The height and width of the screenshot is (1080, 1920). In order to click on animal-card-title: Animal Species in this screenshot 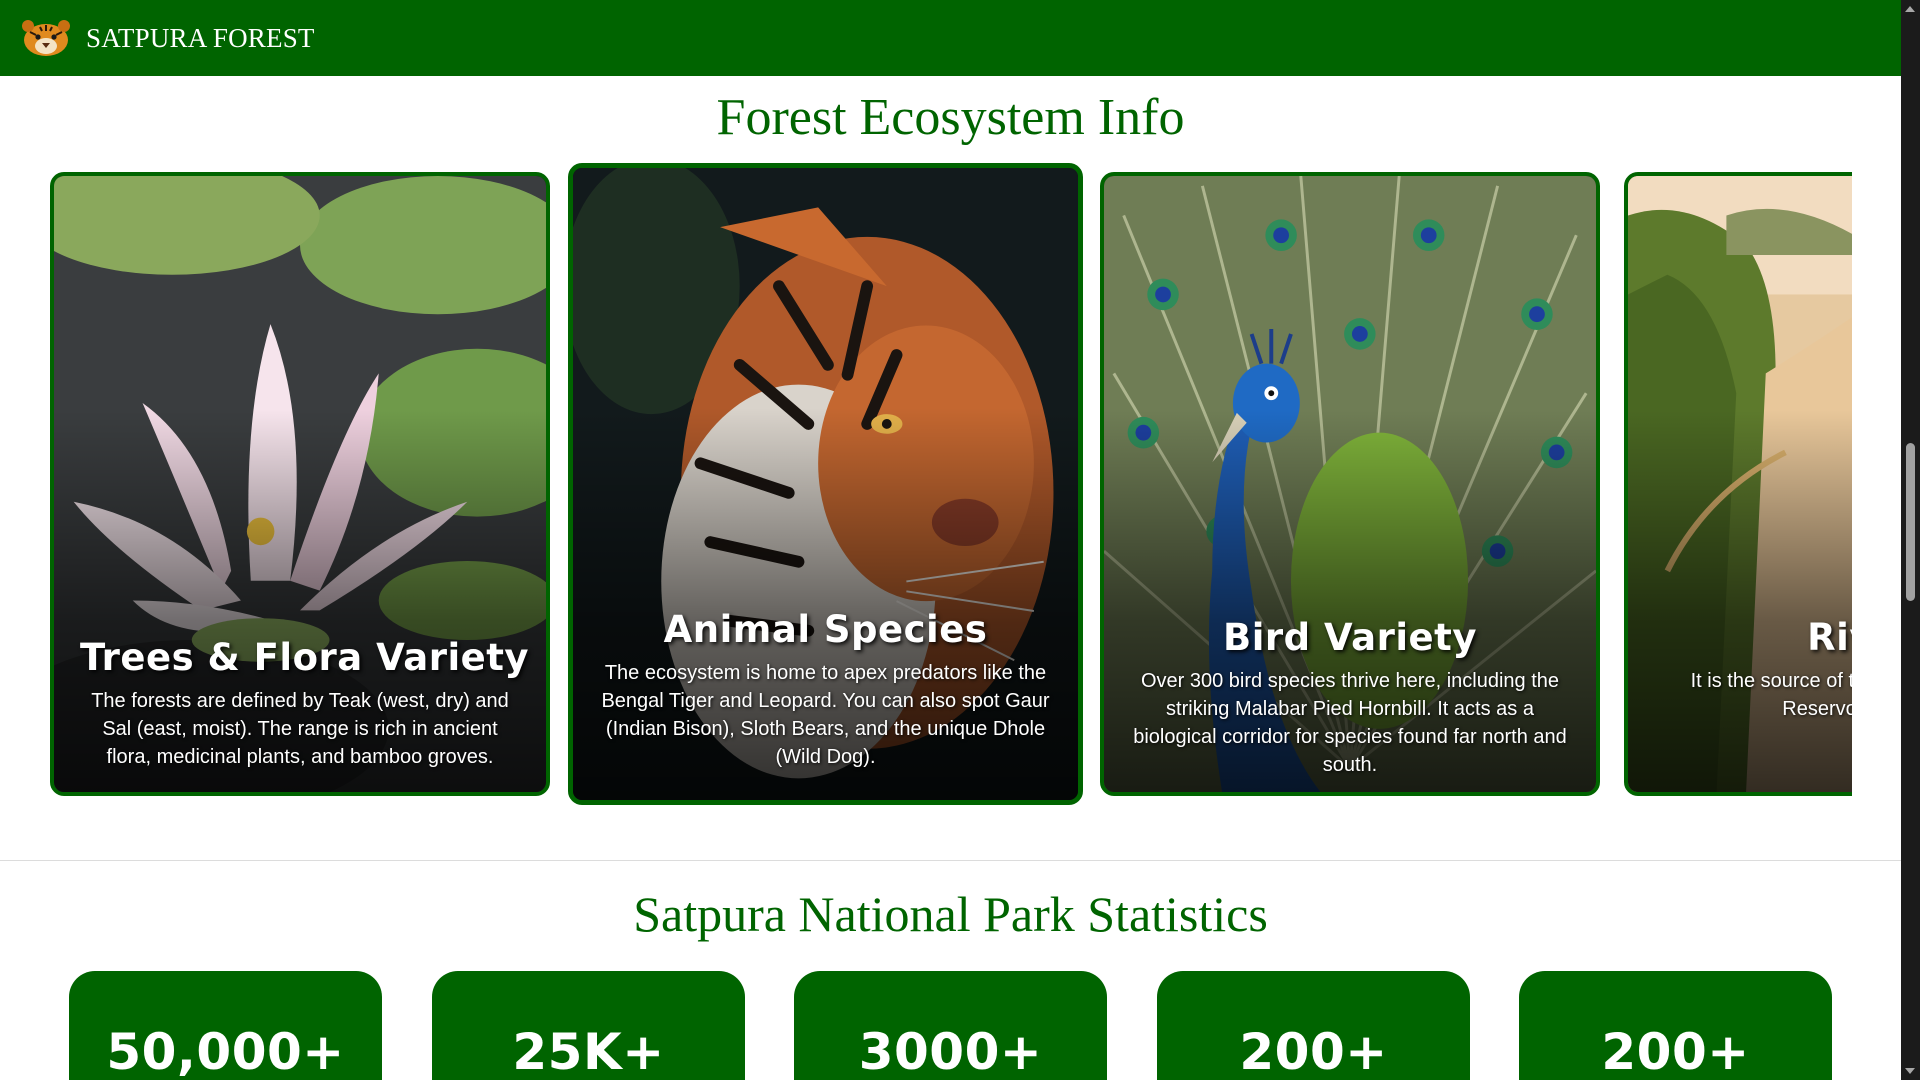, I will do `click(825, 629)`.